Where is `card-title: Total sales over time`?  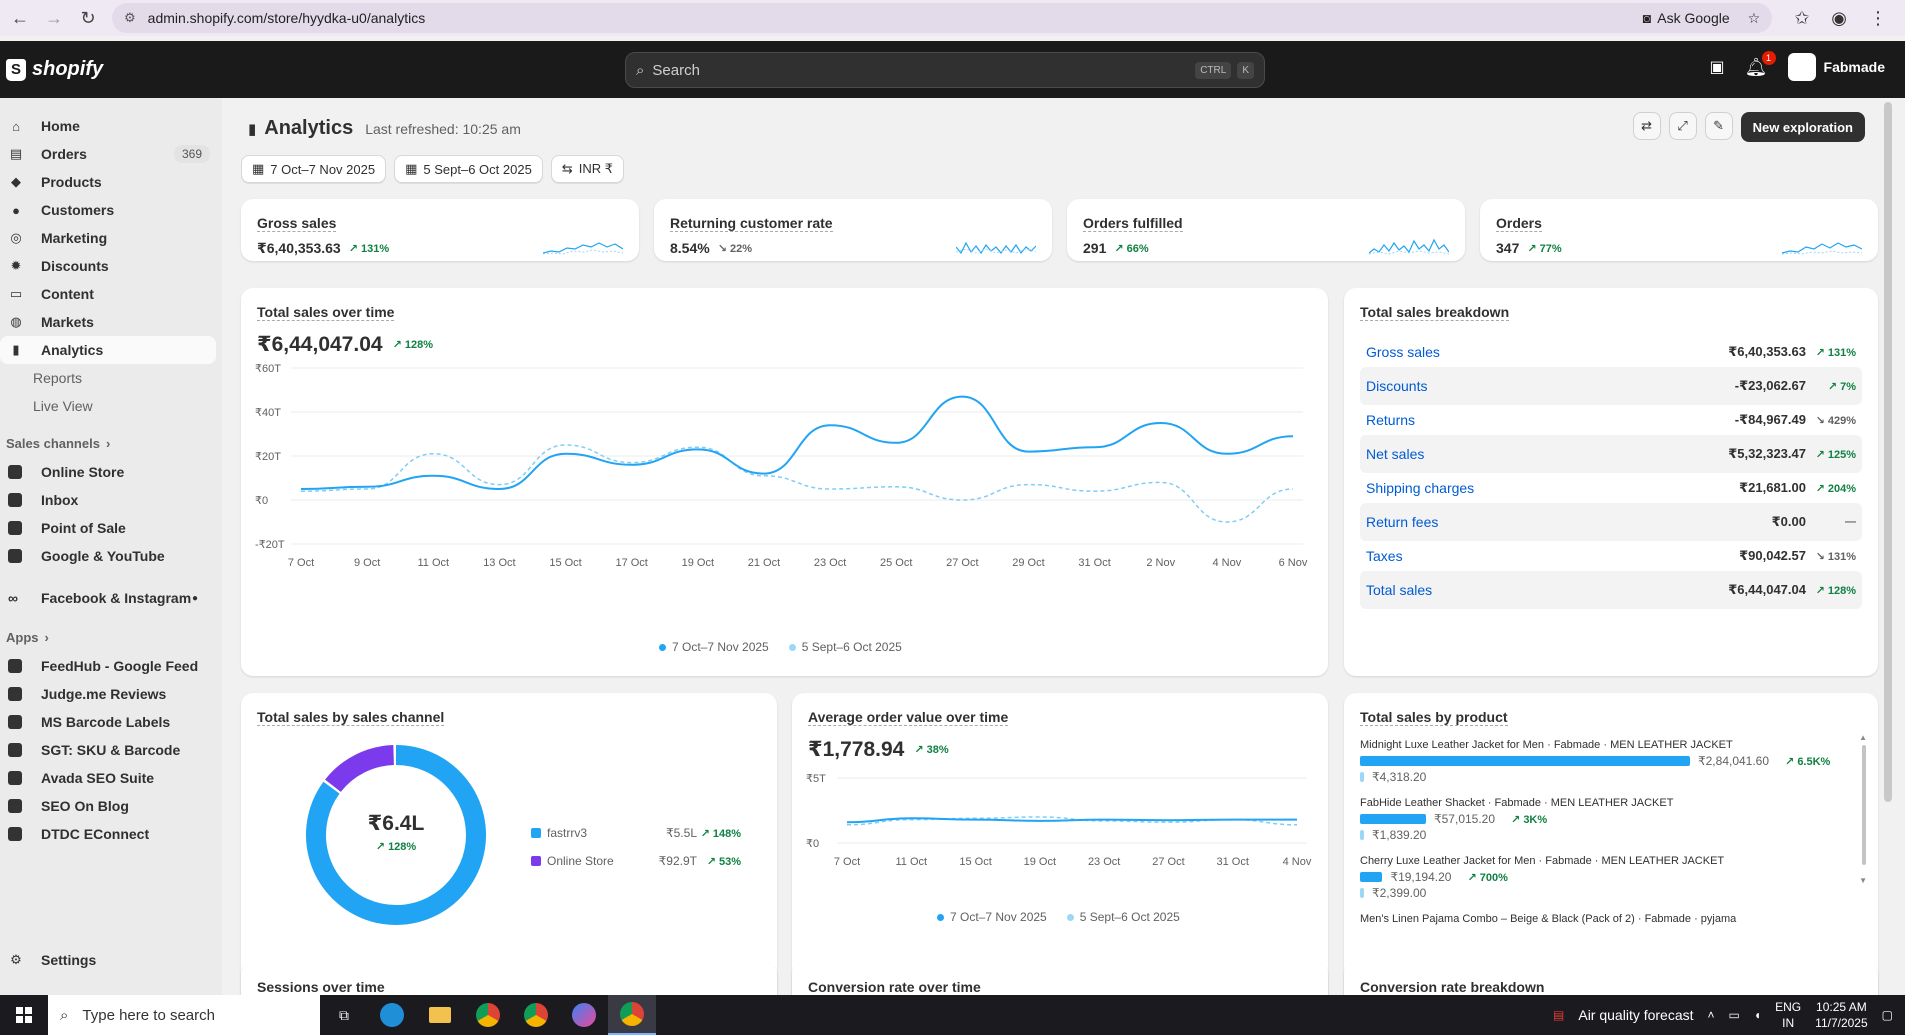
card-title: Total sales over time is located at coordinates (326, 312).